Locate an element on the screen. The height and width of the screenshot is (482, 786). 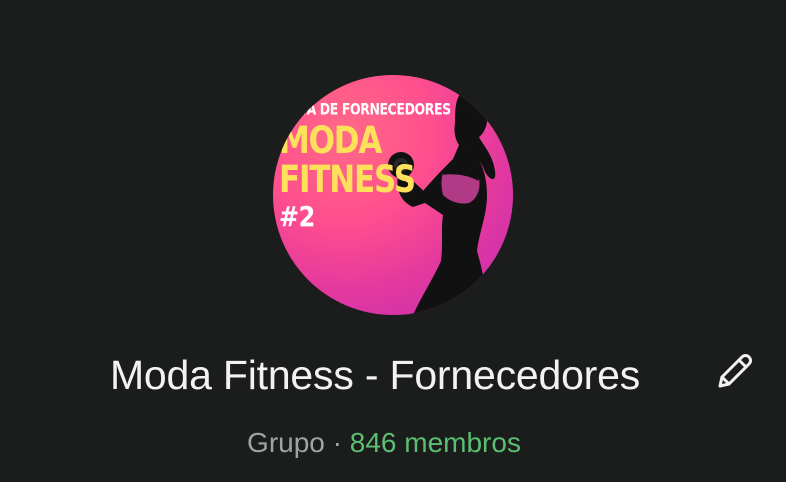
avatar-title-line1: MODA is located at coordinates (330, 140).